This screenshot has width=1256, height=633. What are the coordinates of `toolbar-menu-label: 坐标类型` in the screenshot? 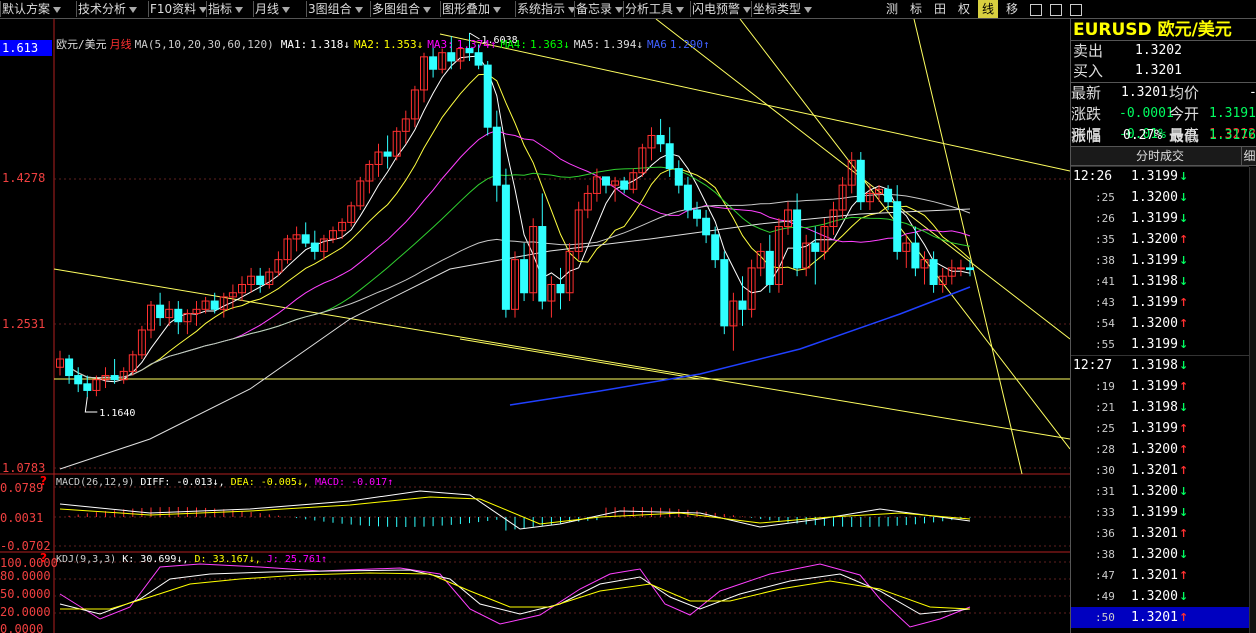 It's located at (777, 9).